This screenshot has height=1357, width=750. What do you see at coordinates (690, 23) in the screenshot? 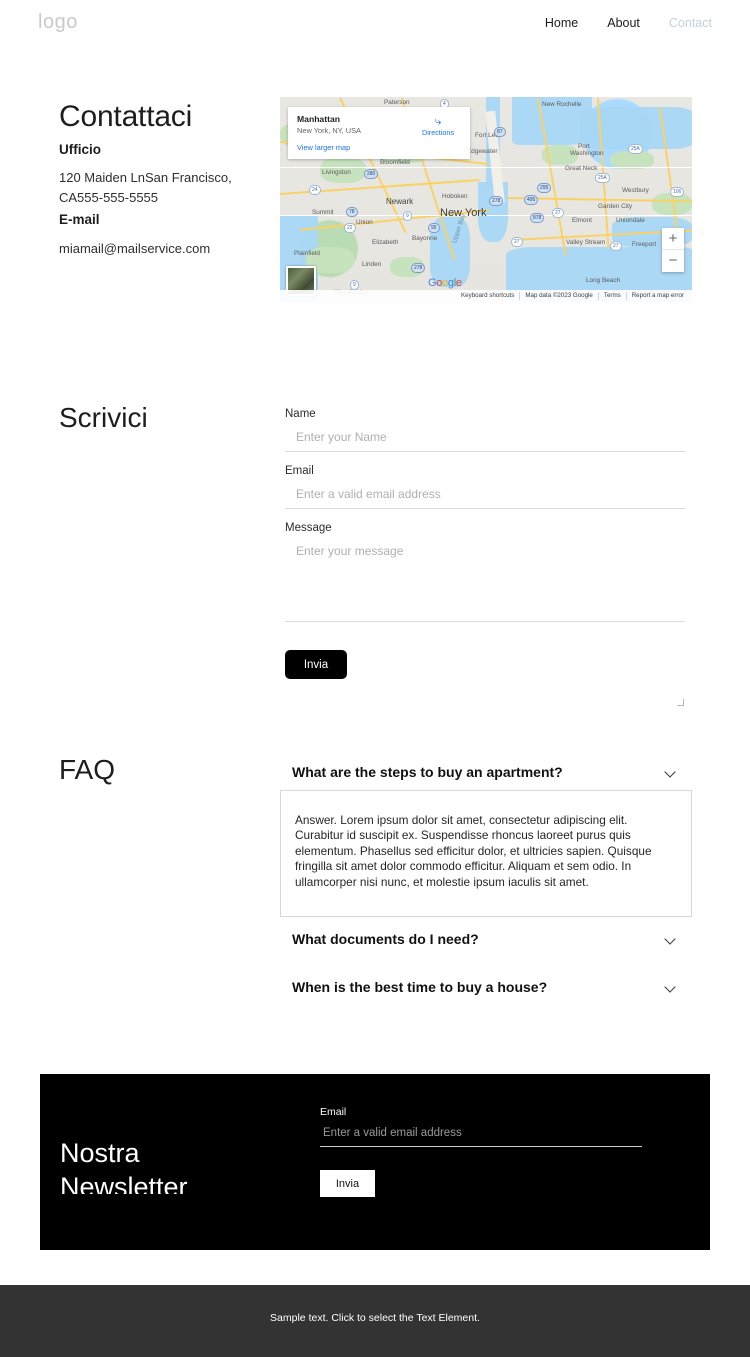
I see `nav-link-contact: Contact` at bounding box center [690, 23].